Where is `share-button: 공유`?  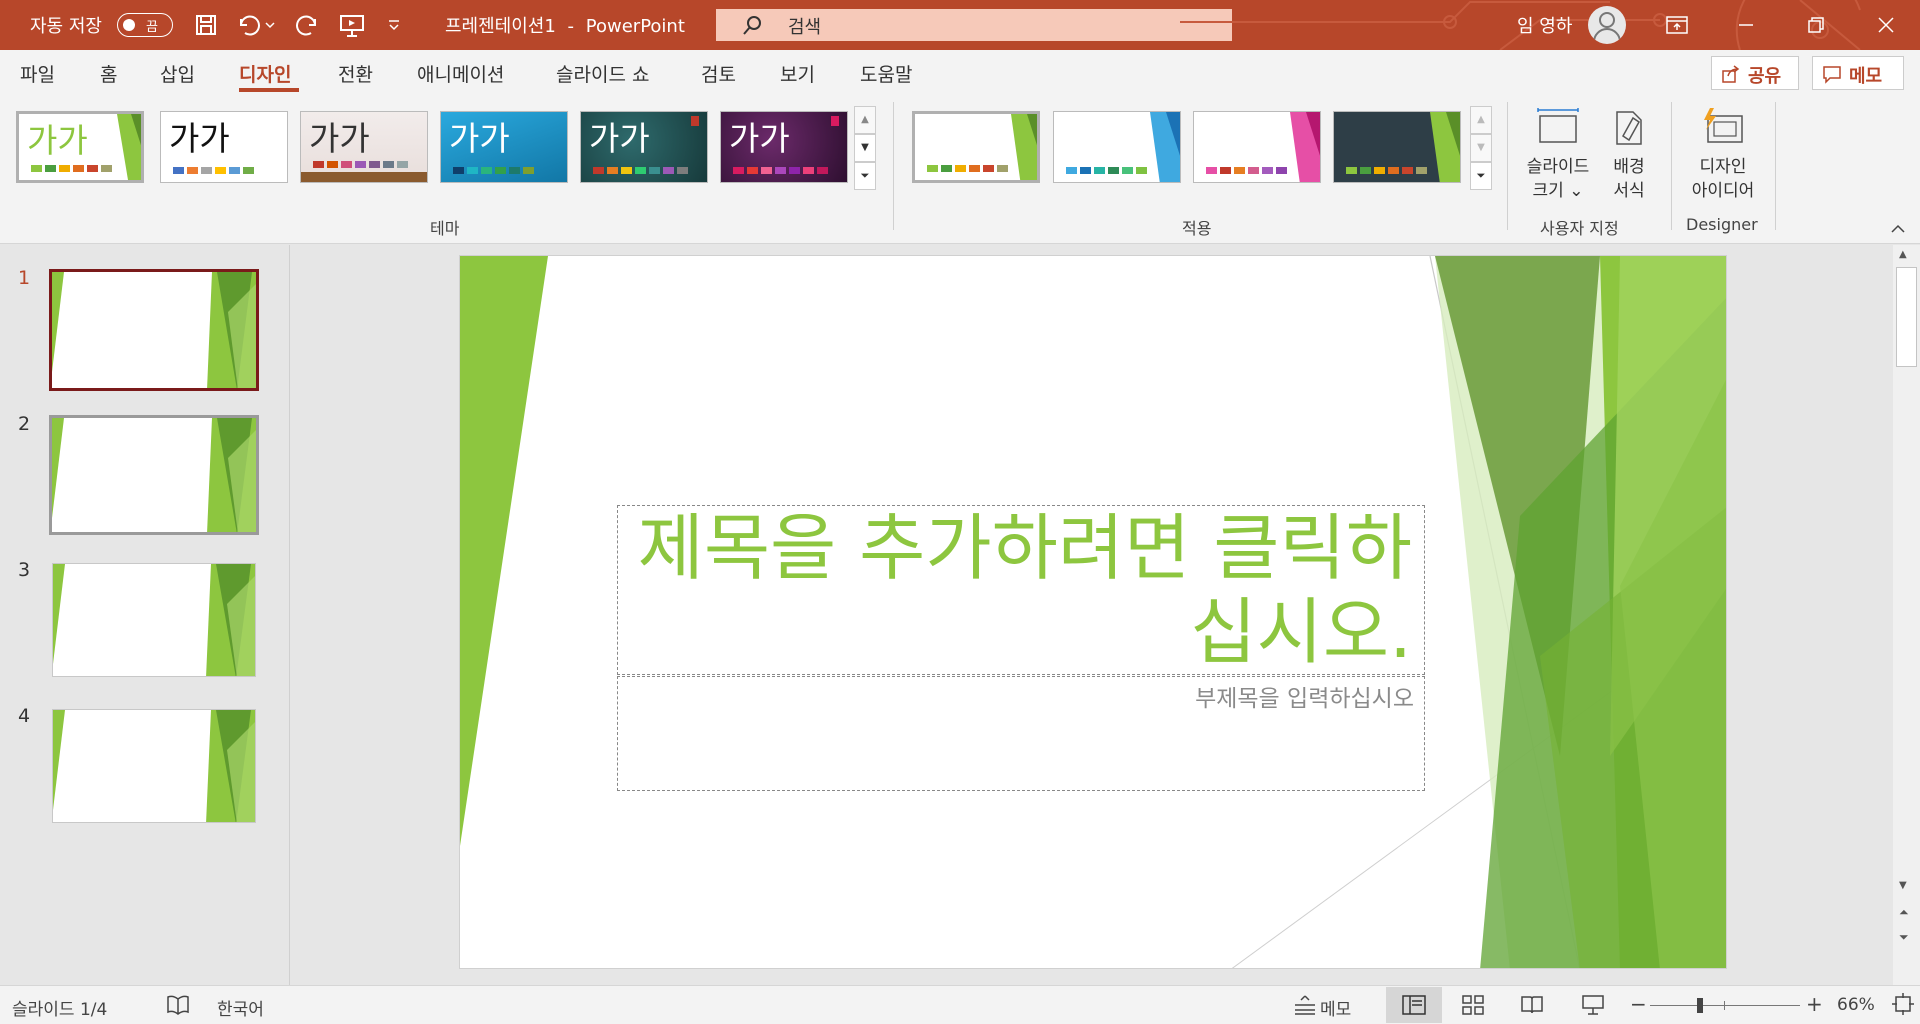
share-button: 공유 is located at coordinates (1755, 73).